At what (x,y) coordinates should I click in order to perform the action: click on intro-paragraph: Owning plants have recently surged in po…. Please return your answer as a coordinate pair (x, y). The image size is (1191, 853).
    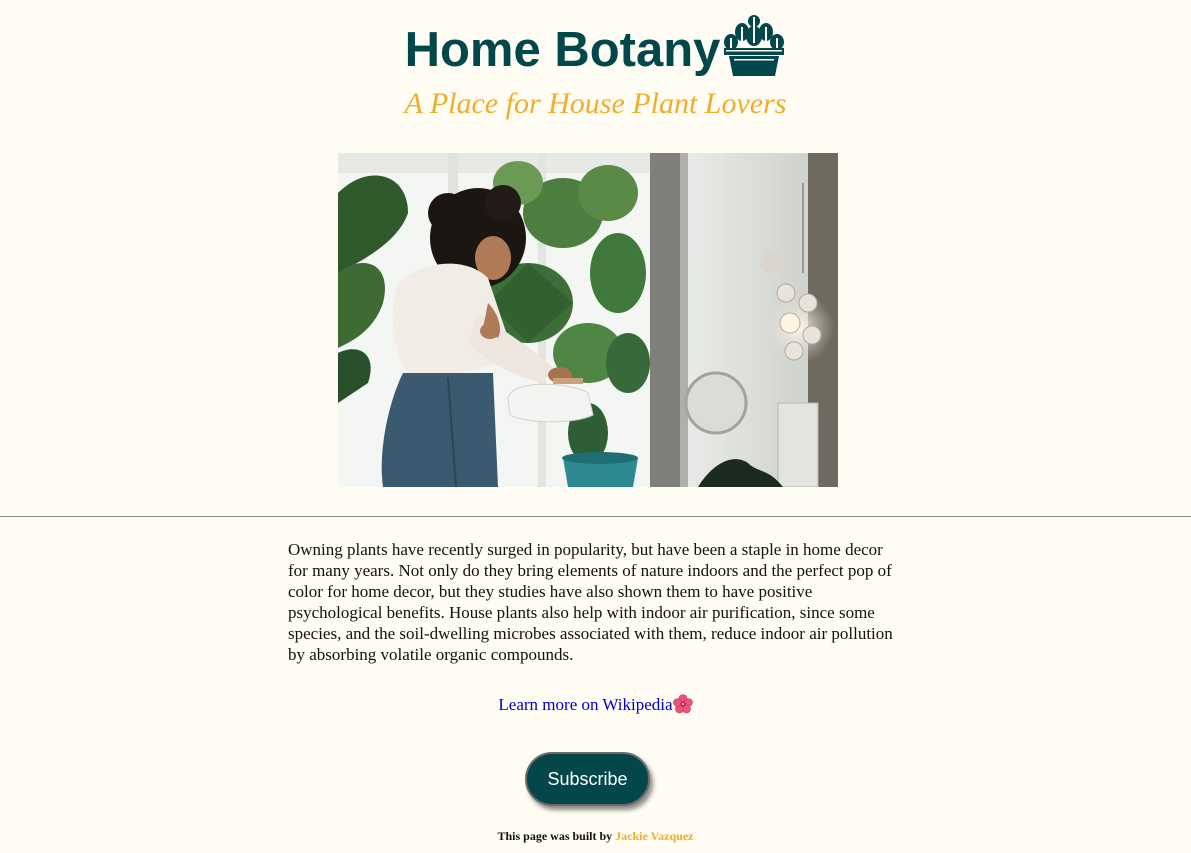
    Looking at the image, I should click on (590, 602).